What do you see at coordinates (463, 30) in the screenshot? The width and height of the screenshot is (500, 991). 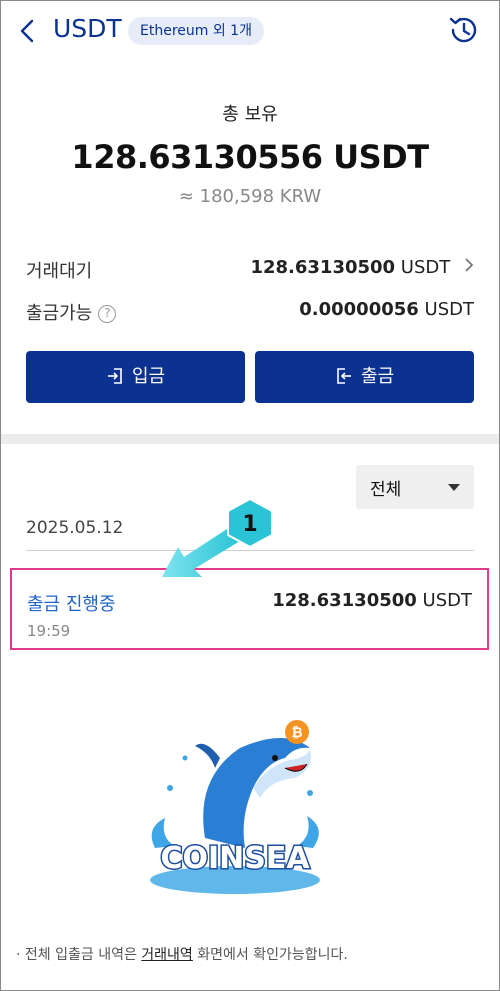 I see `history-icon` at bounding box center [463, 30].